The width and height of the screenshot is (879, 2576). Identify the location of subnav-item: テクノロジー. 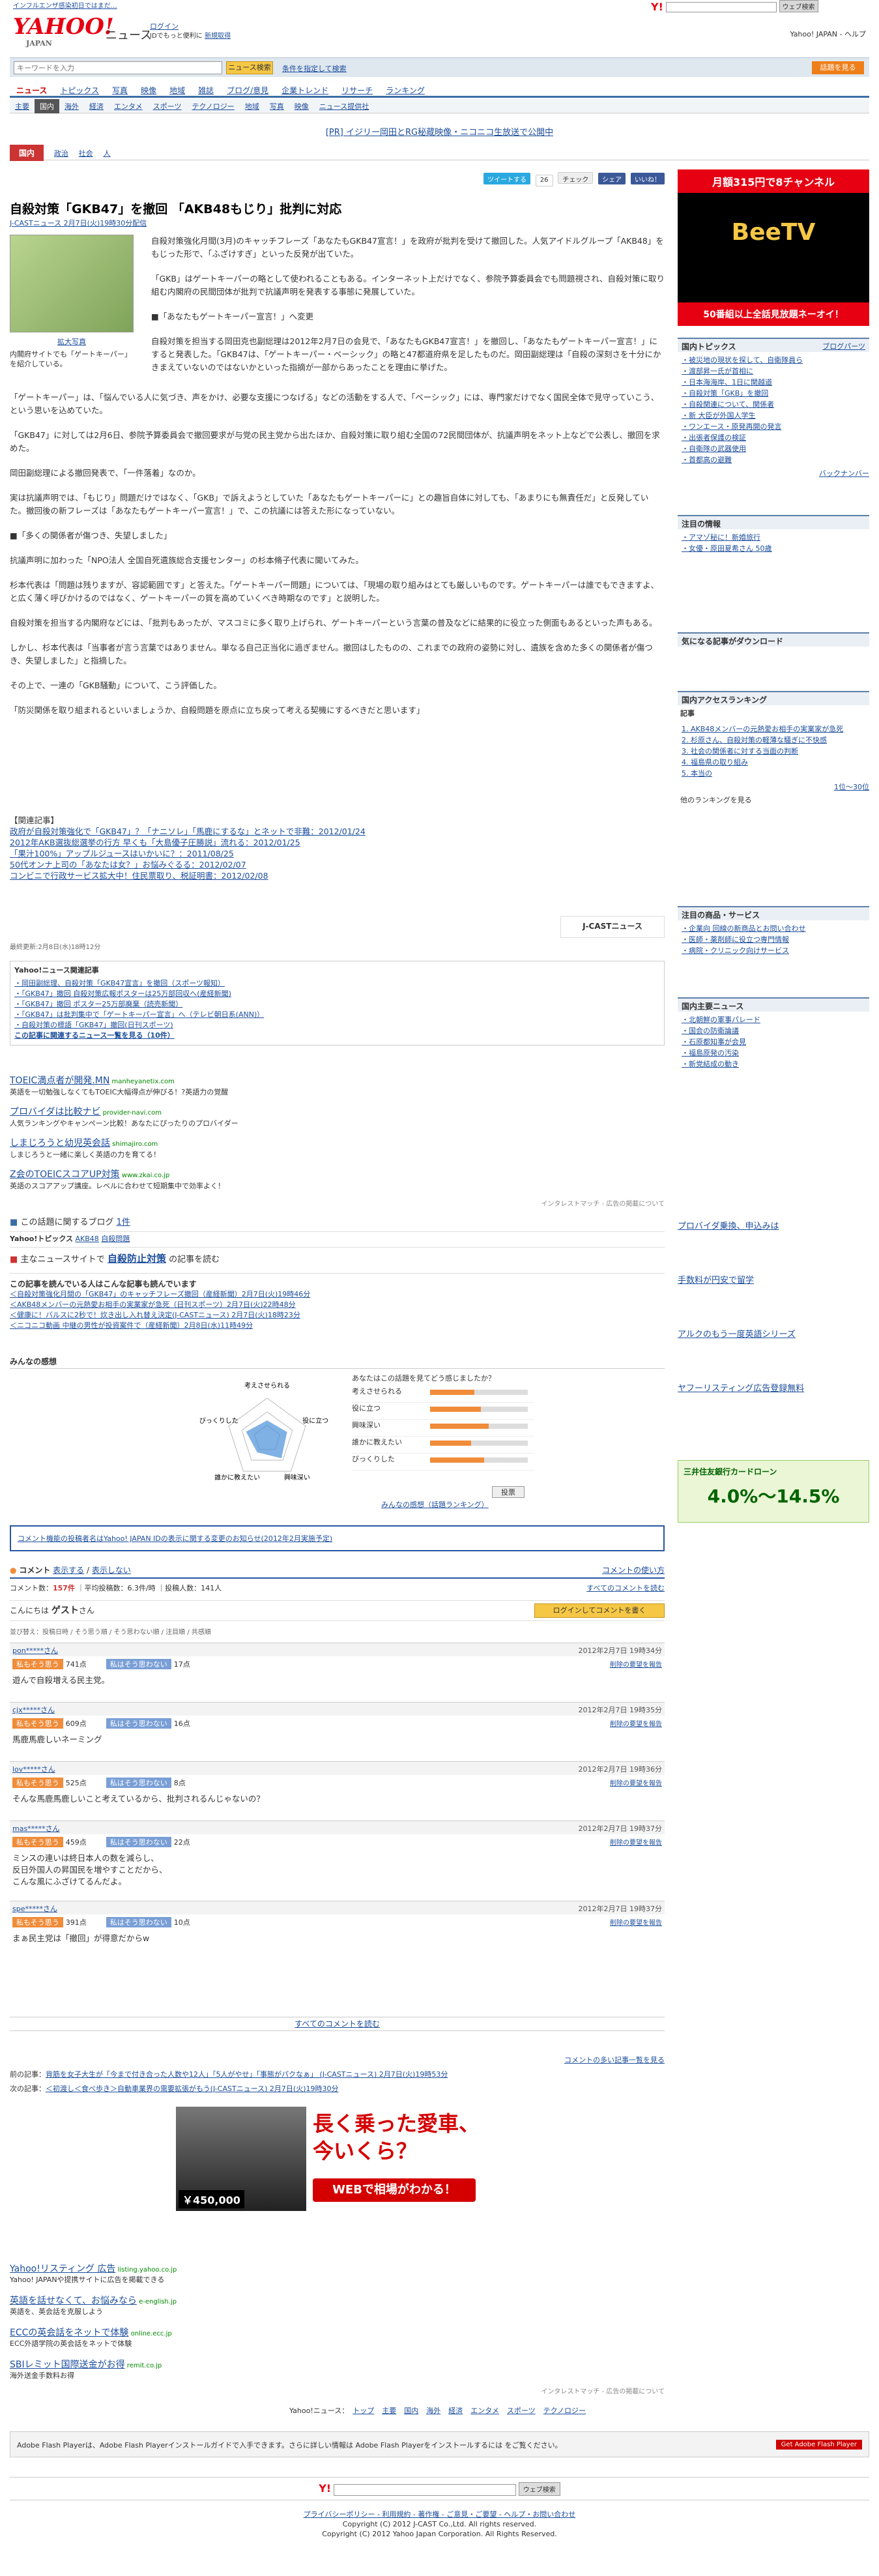
(212, 106).